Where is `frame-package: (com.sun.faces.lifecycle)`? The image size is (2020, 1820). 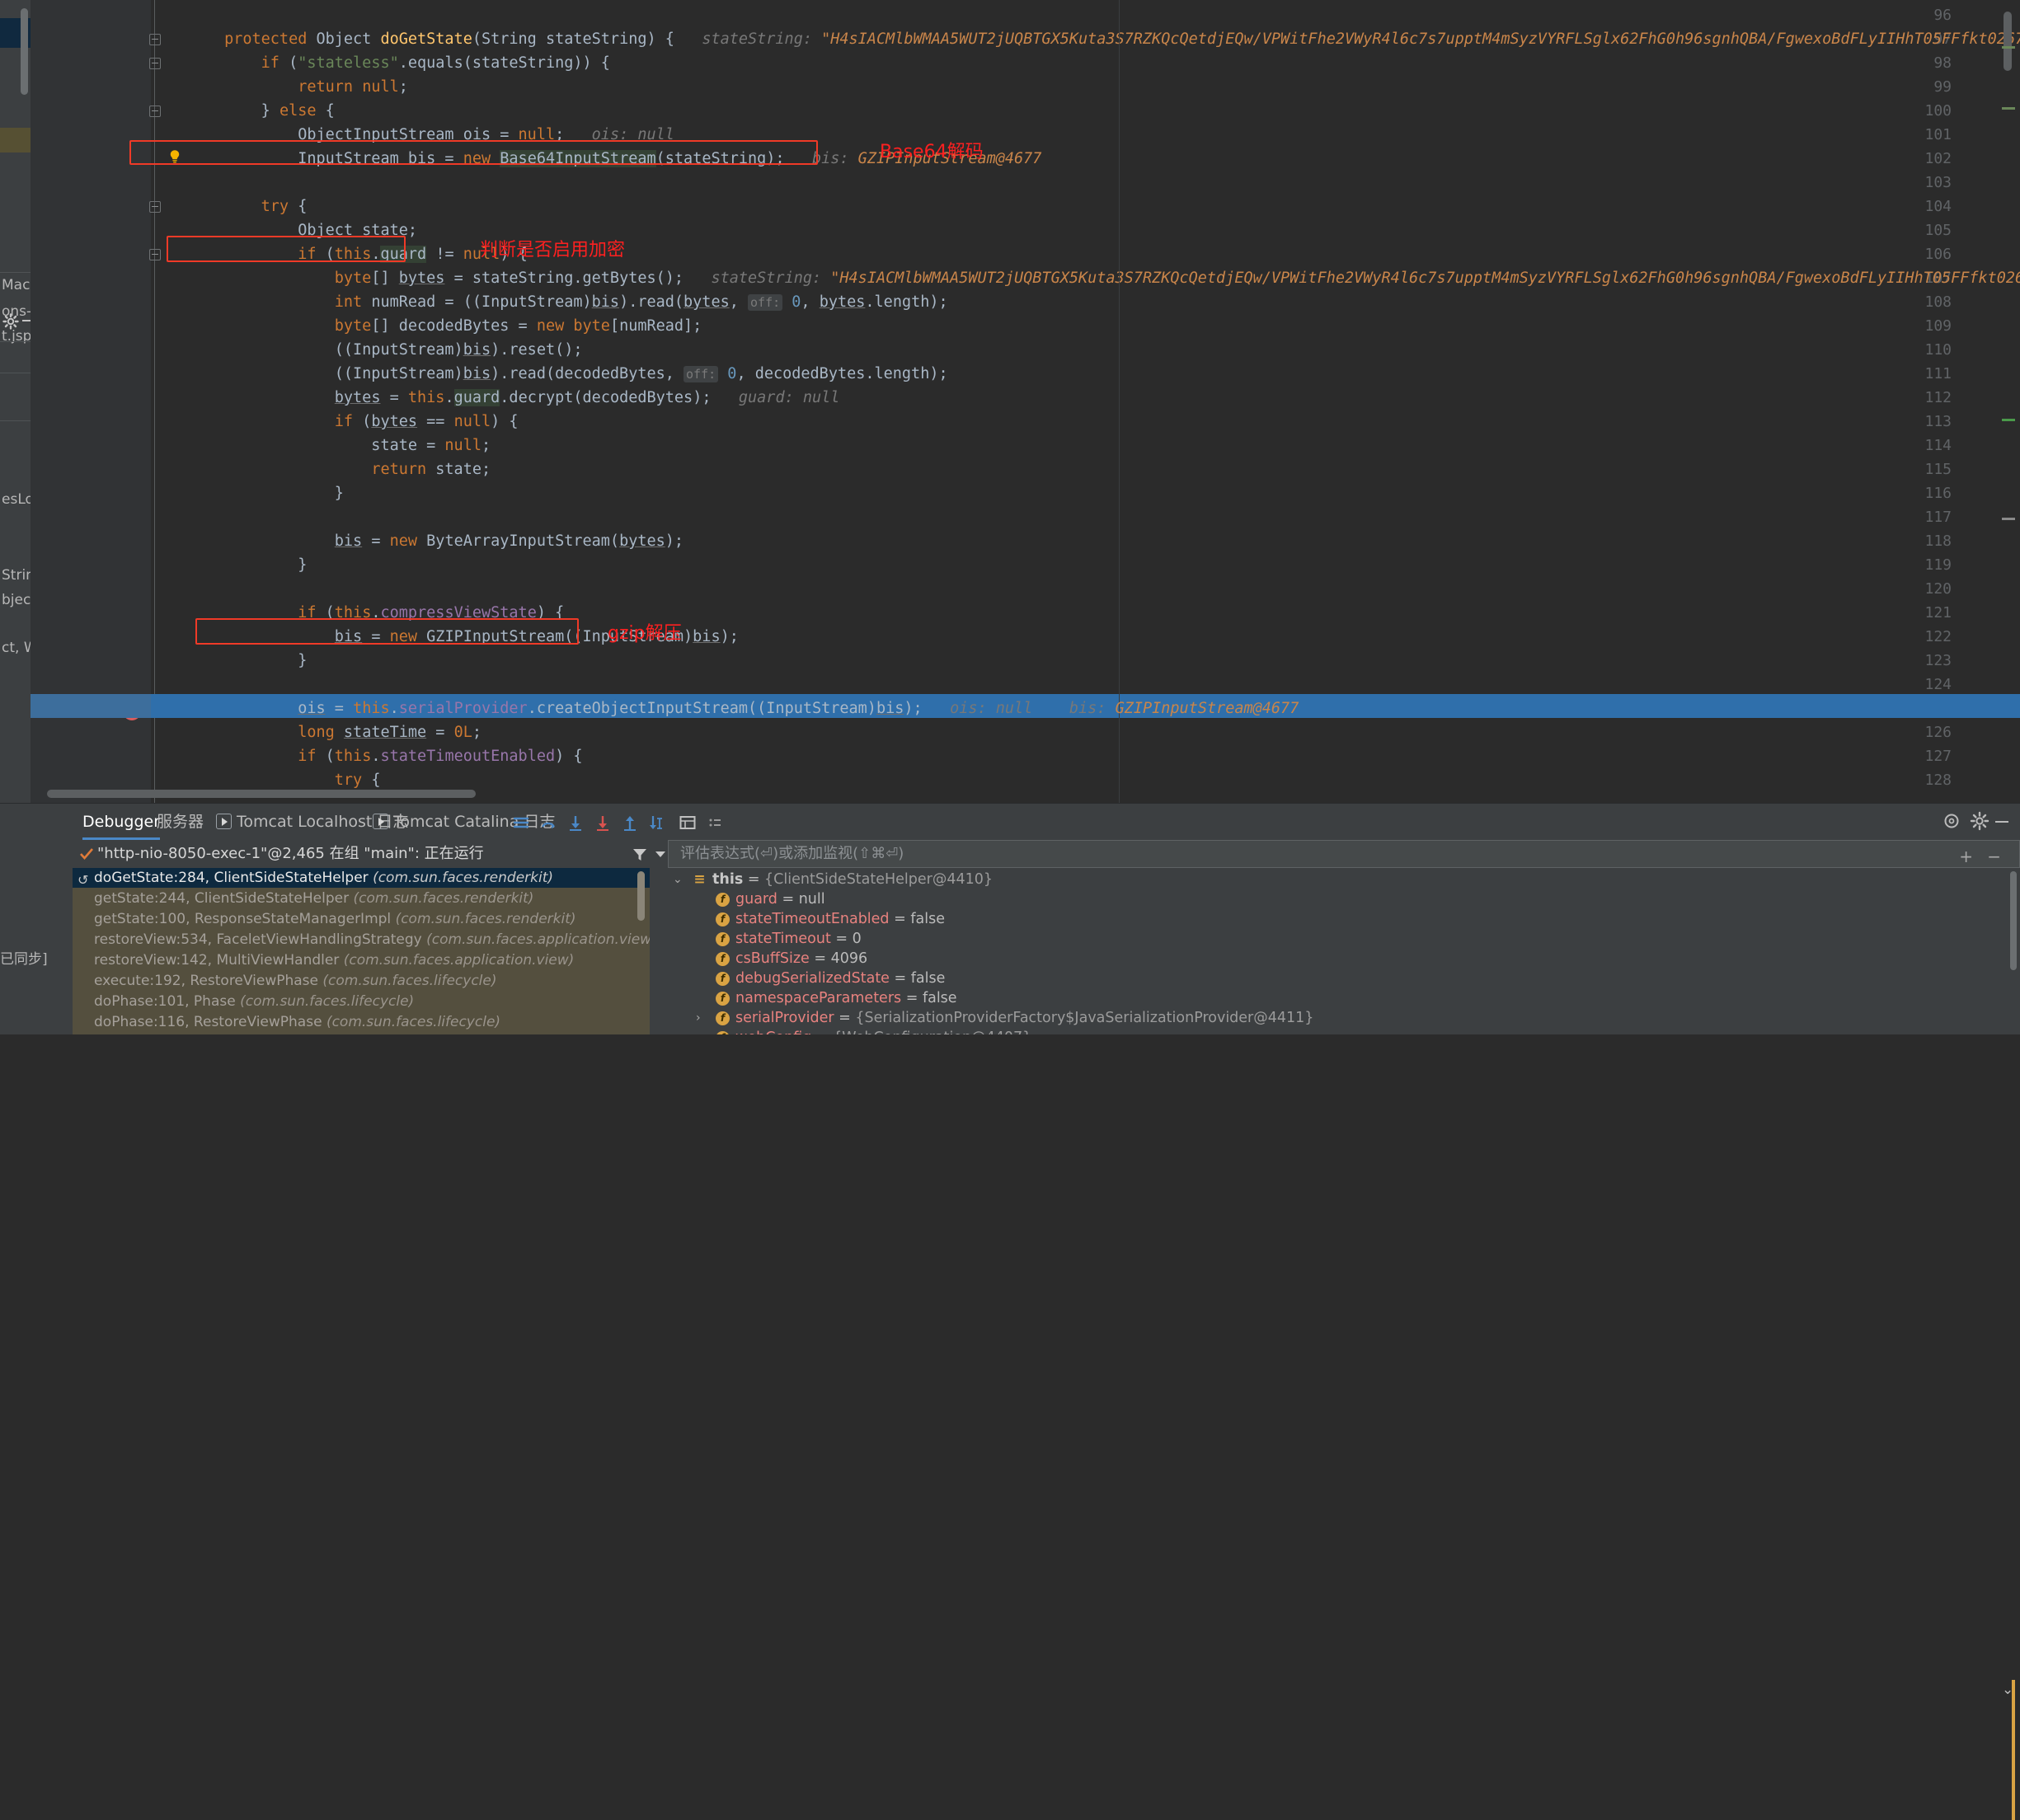 frame-package: (com.sun.faces.lifecycle) is located at coordinates (409, 981).